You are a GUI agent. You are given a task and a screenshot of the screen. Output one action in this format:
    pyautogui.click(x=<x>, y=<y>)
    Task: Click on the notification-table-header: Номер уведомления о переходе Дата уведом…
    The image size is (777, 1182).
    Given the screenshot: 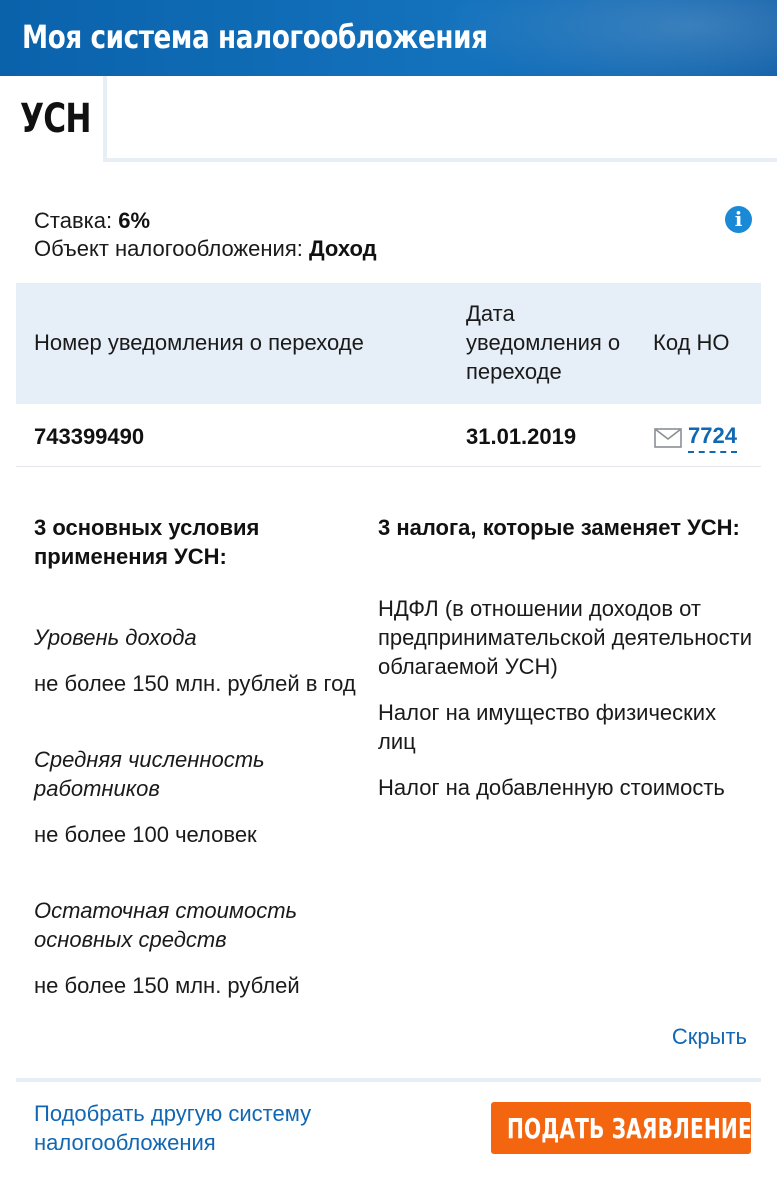 What is the action you would take?
    pyautogui.click(x=388, y=343)
    